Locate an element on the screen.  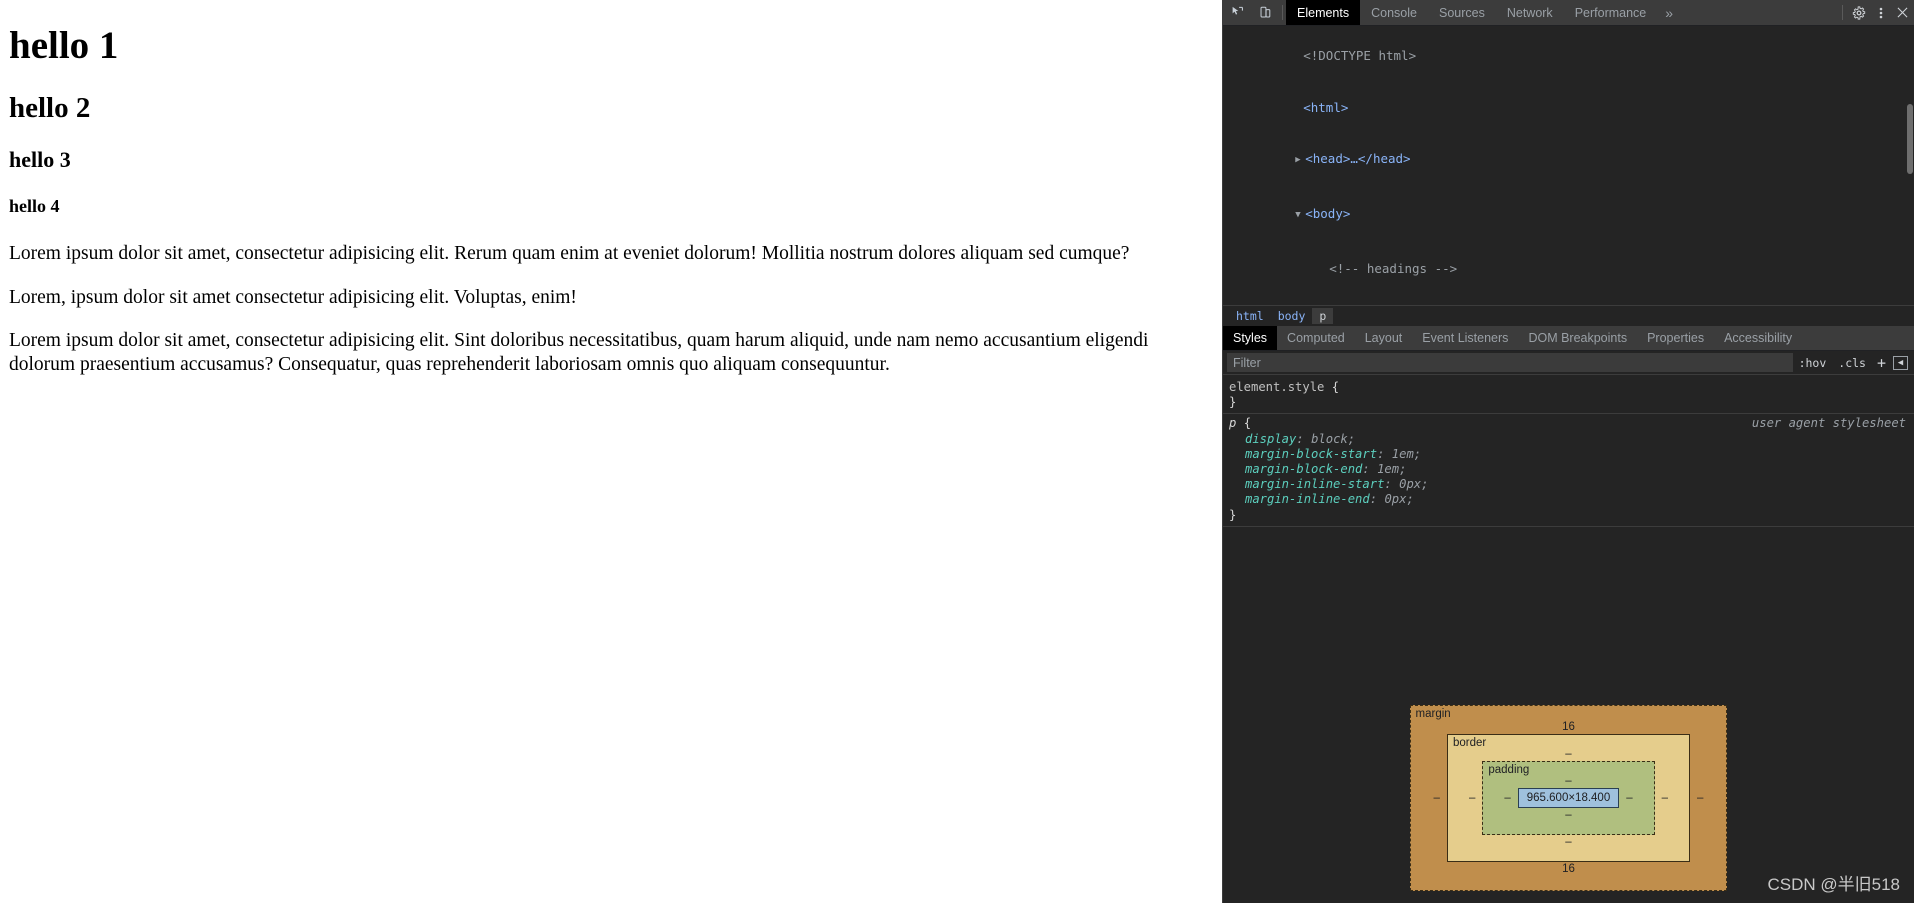
box-model-padding-bottom: – is located at coordinates (1568, 815).